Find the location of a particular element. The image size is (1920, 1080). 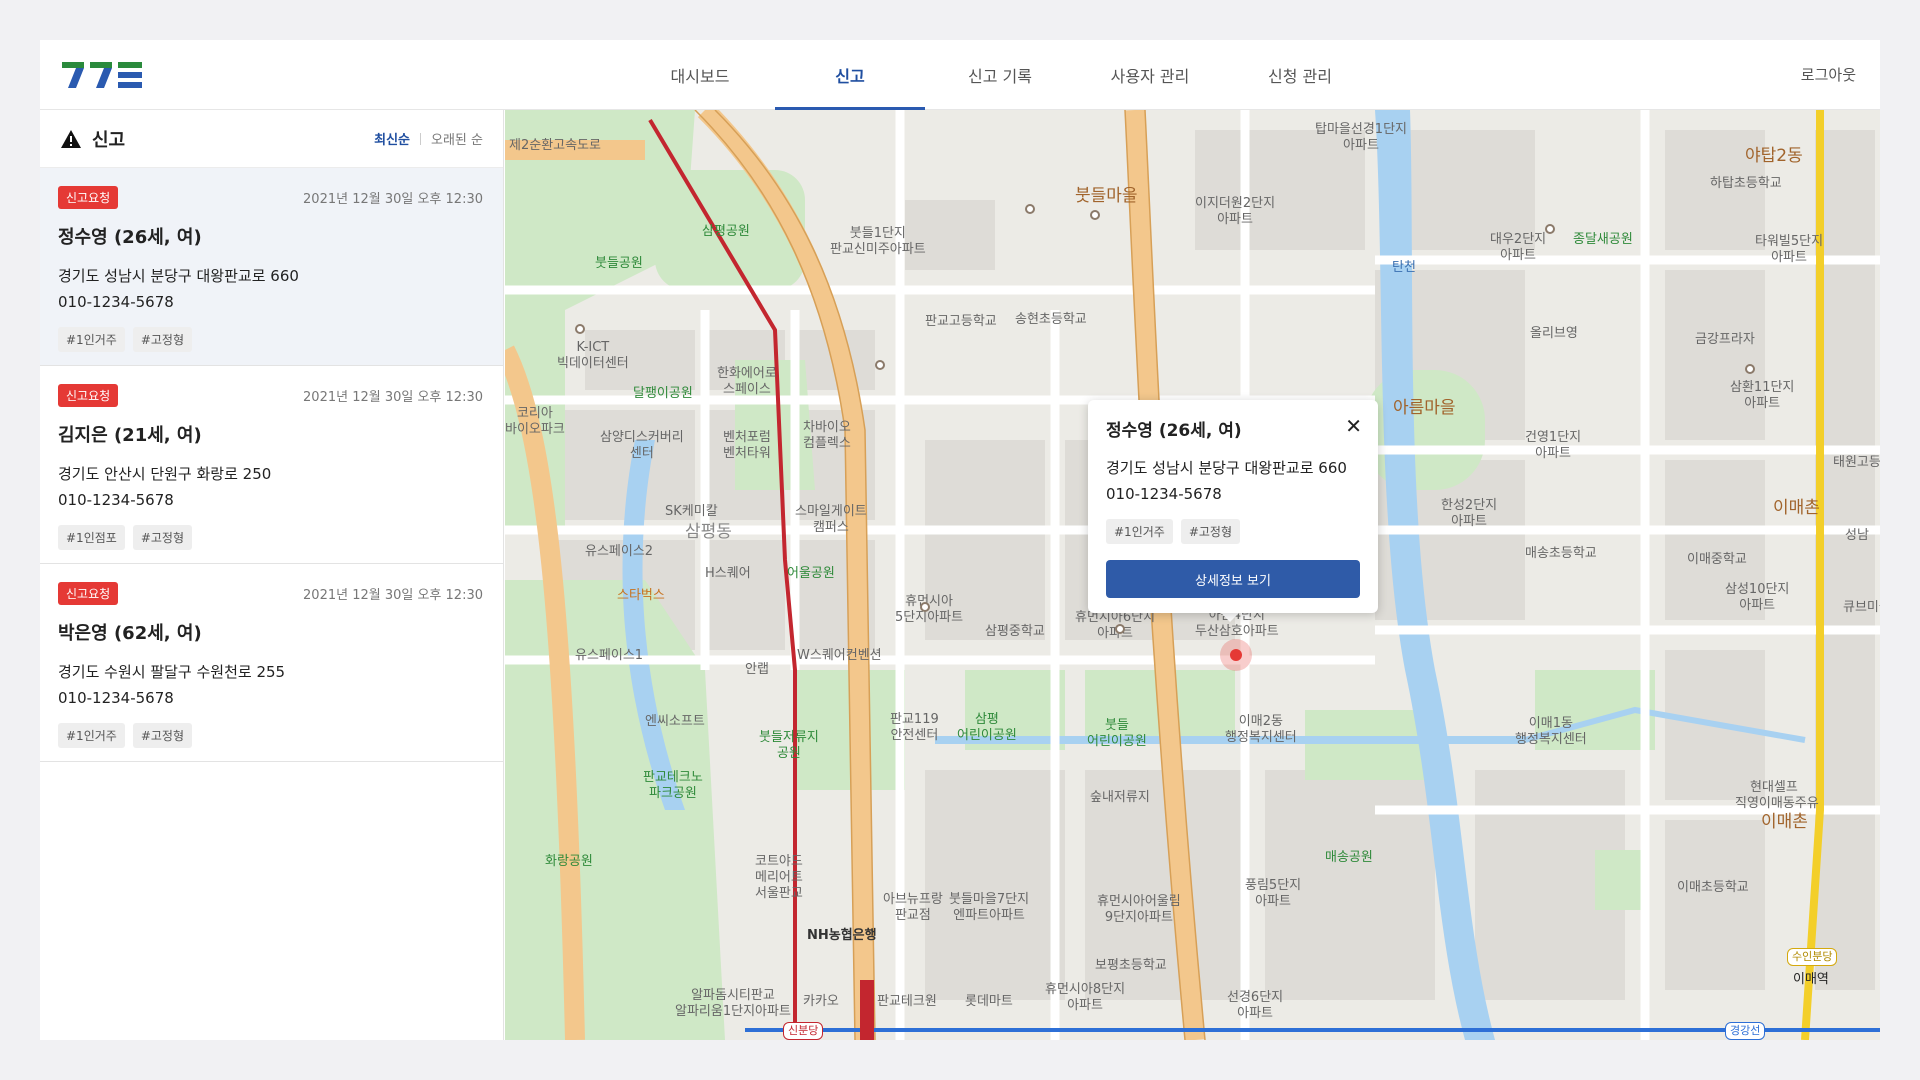

map-label: 송현초등학교 is located at coordinates (1051, 319).